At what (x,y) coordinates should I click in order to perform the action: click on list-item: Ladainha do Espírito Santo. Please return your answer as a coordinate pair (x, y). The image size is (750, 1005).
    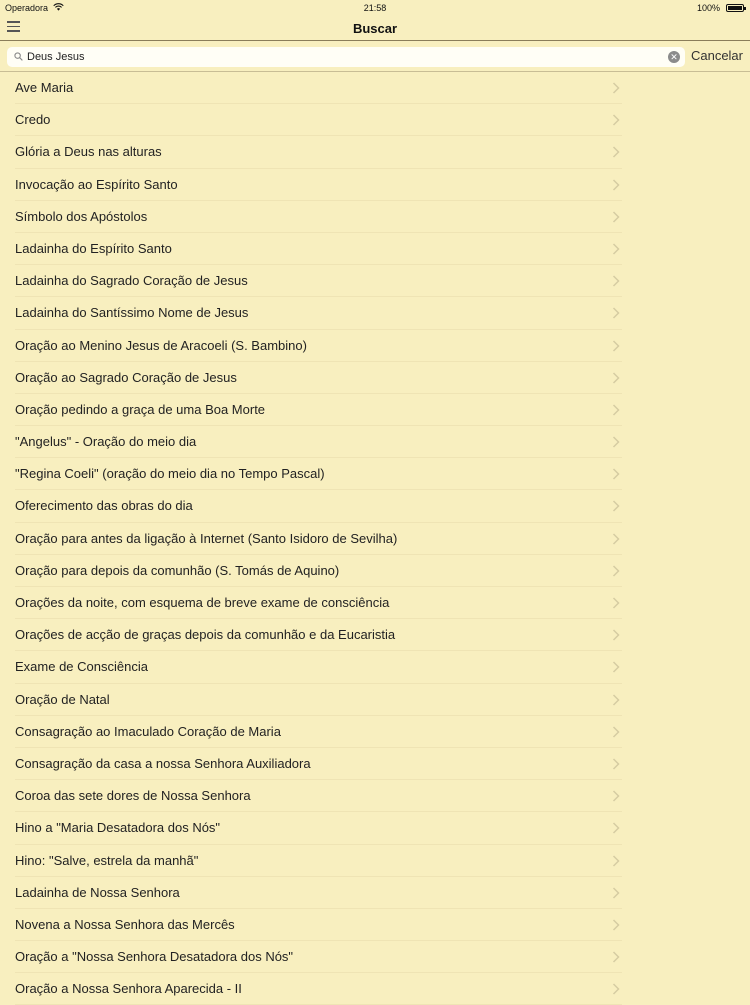
    Looking at the image, I should click on (375, 249).